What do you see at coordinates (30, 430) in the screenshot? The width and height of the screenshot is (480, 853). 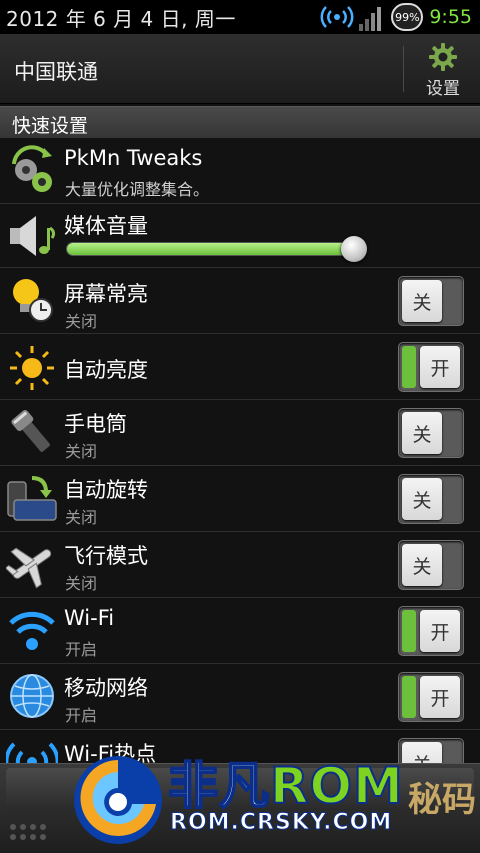 I see `flashlight-icon` at bounding box center [30, 430].